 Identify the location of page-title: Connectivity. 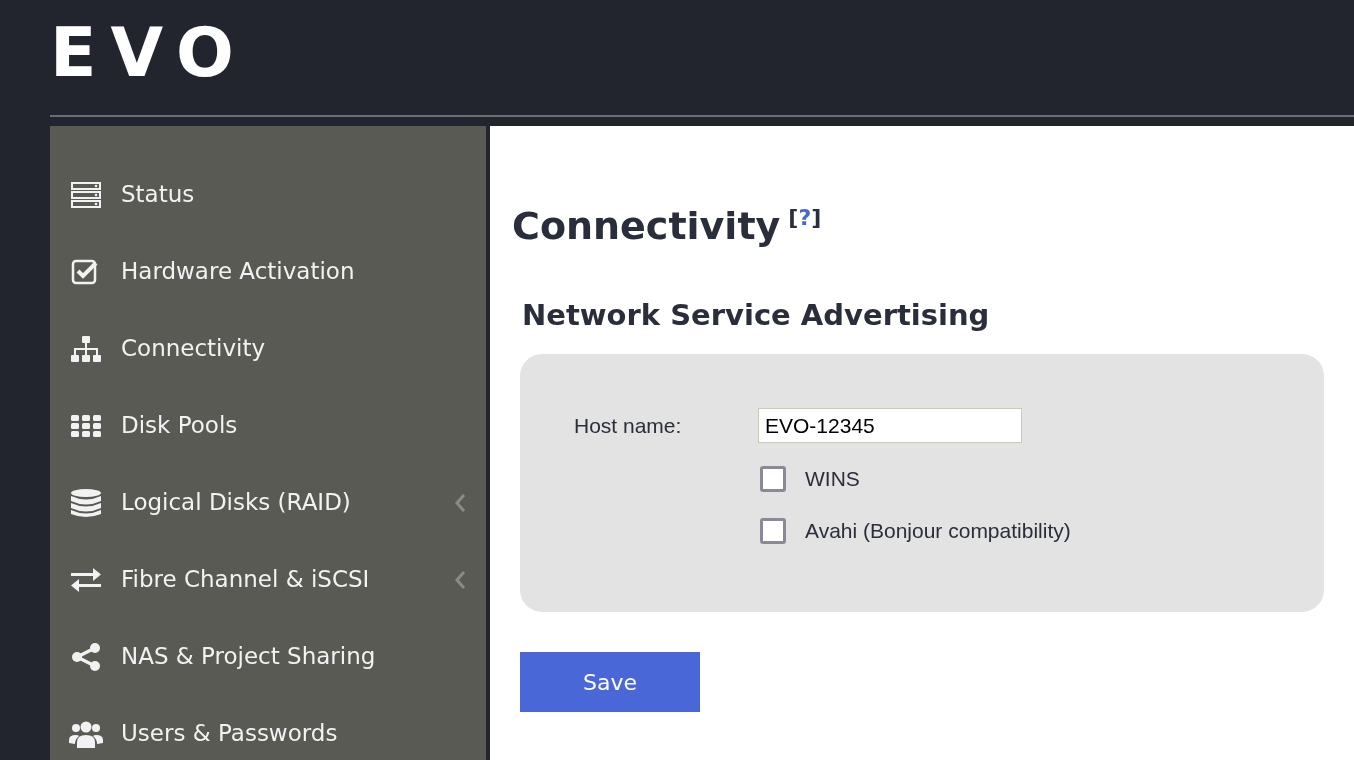
(646, 226).